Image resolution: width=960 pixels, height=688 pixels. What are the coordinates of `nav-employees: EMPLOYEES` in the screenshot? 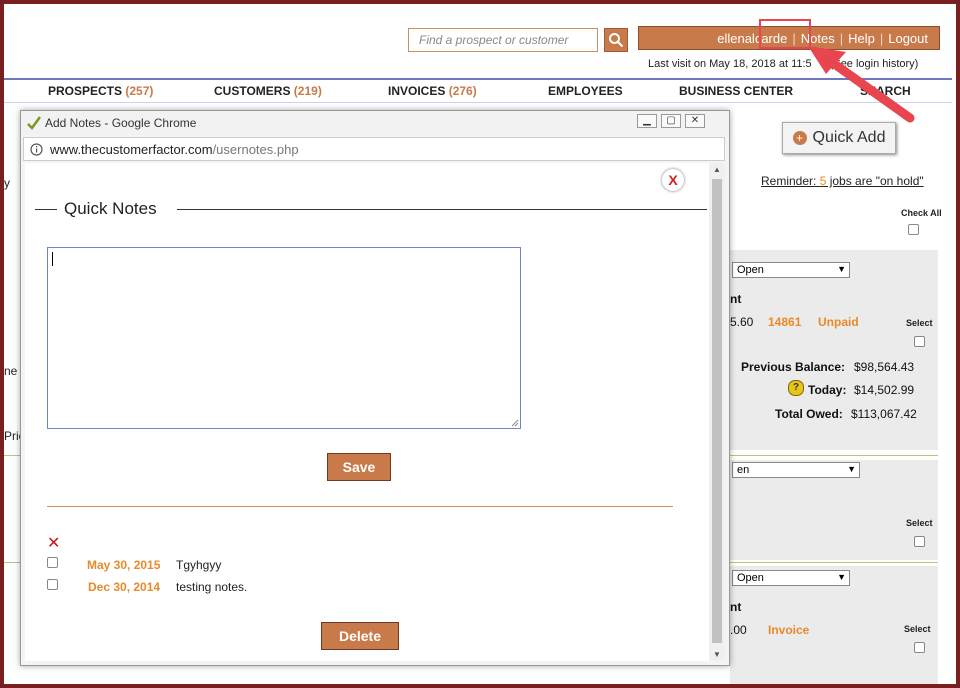 It's located at (585, 91).